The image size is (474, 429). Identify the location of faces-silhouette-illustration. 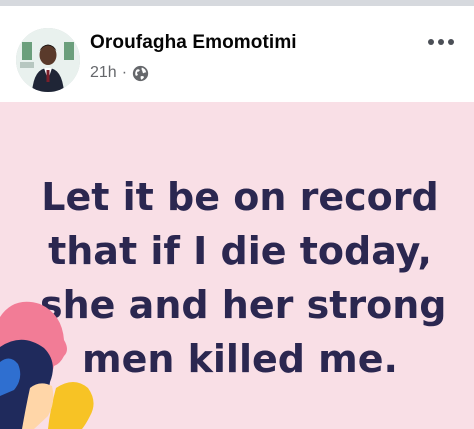
(47, 365).